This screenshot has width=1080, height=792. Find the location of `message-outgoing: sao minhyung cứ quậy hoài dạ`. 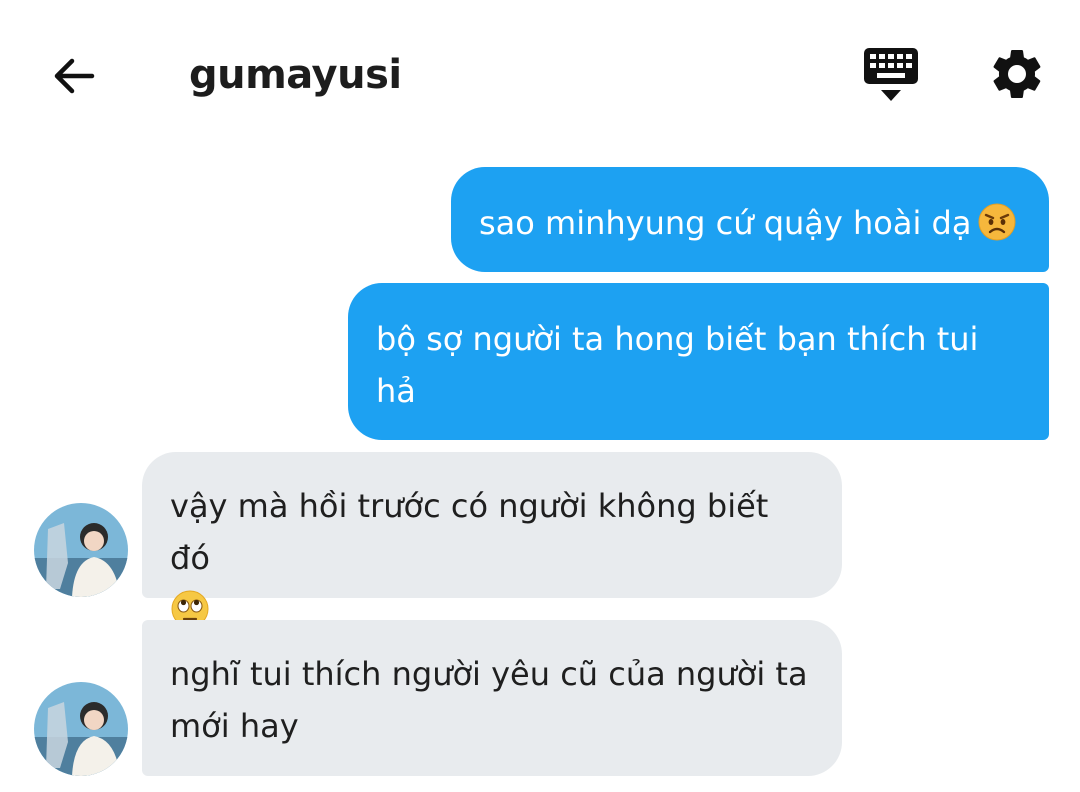

message-outgoing: sao minhyung cứ quậy hoài dạ is located at coordinates (750, 219).